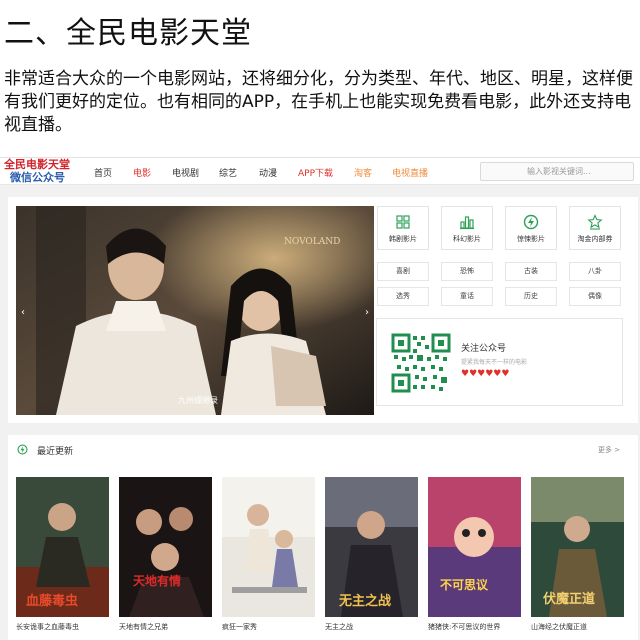  Describe the element at coordinates (403, 271) in the screenshot. I see `genre-comedy: 喜剧` at that location.